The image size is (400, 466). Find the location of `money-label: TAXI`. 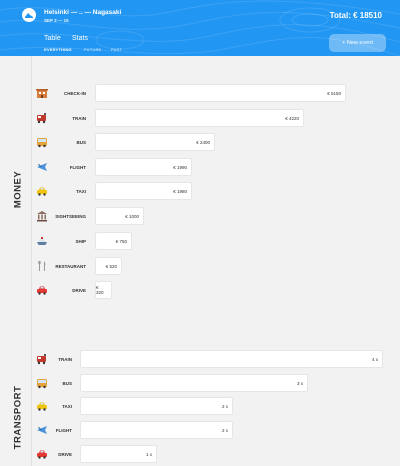

money-label: TAXI is located at coordinates (81, 191).